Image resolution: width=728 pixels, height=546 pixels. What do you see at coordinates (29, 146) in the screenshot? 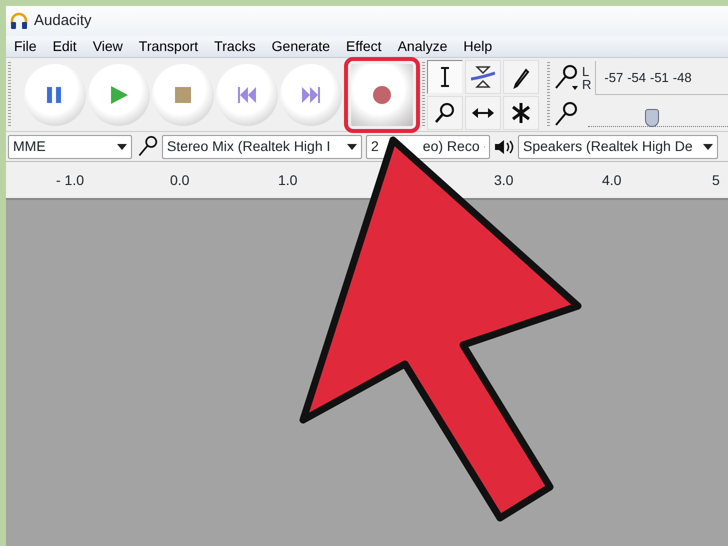
I see `dropdown-value: MME` at bounding box center [29, 146].